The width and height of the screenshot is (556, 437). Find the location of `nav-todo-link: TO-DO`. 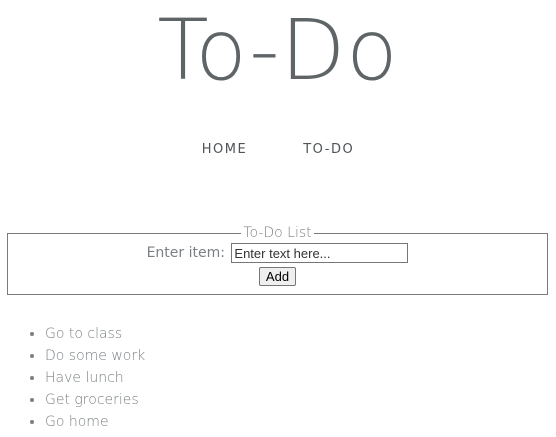

nav-todo-link: TO-DO is located at coordinates (328, 149).